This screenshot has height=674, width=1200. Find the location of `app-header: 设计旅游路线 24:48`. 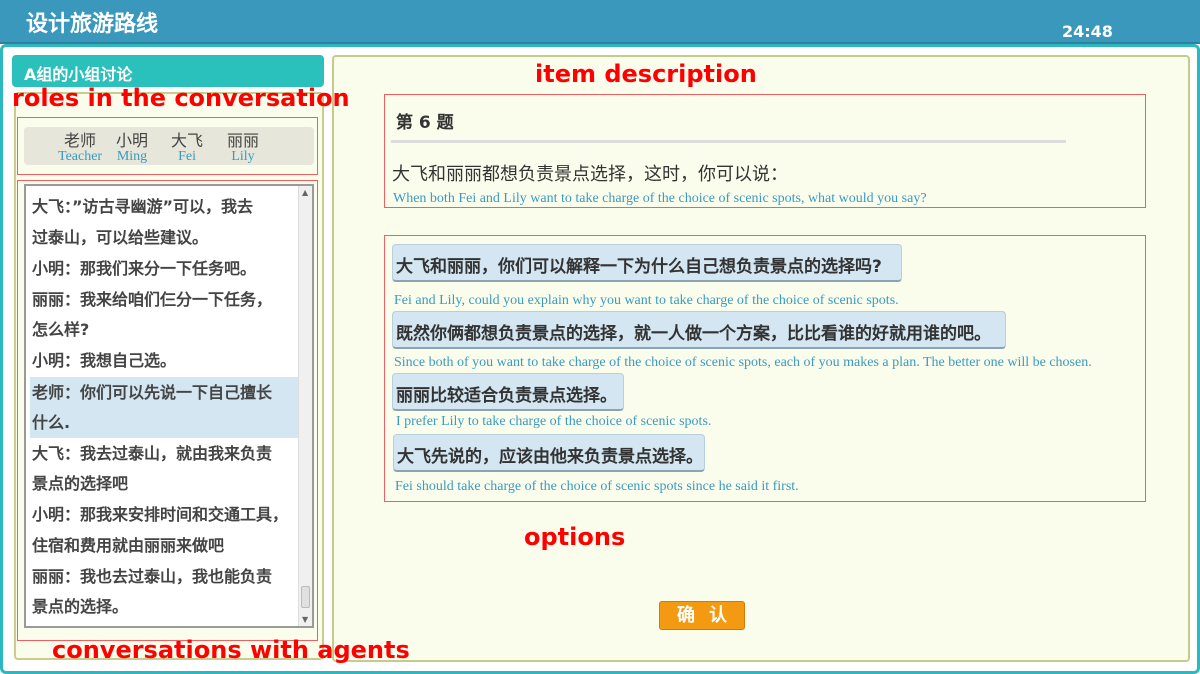

app-header: 设计旅游路线 24:48 is located at coordinates (600, 22).